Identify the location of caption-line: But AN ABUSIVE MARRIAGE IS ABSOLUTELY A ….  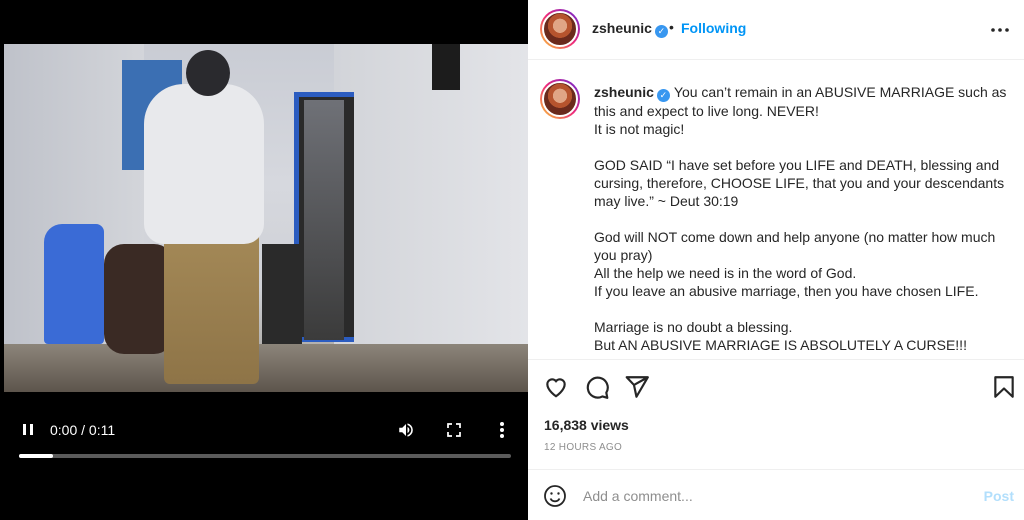
(780, 345).